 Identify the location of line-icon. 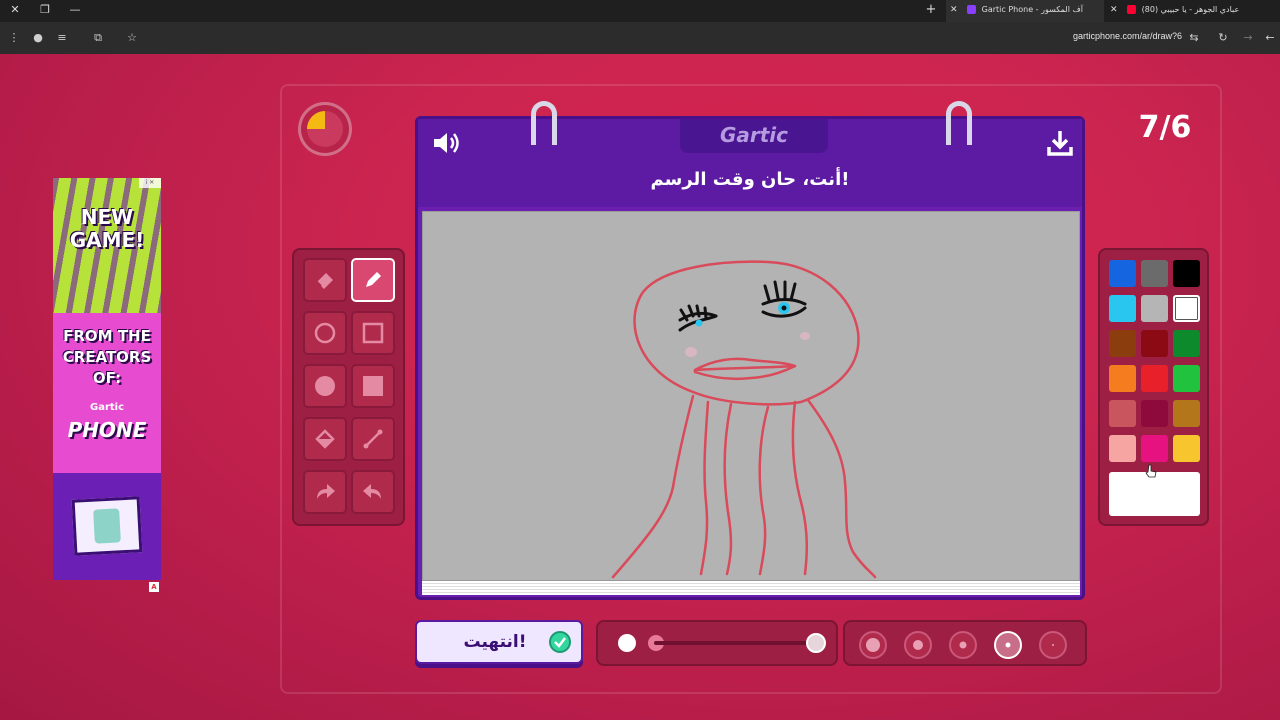
(373, 439).